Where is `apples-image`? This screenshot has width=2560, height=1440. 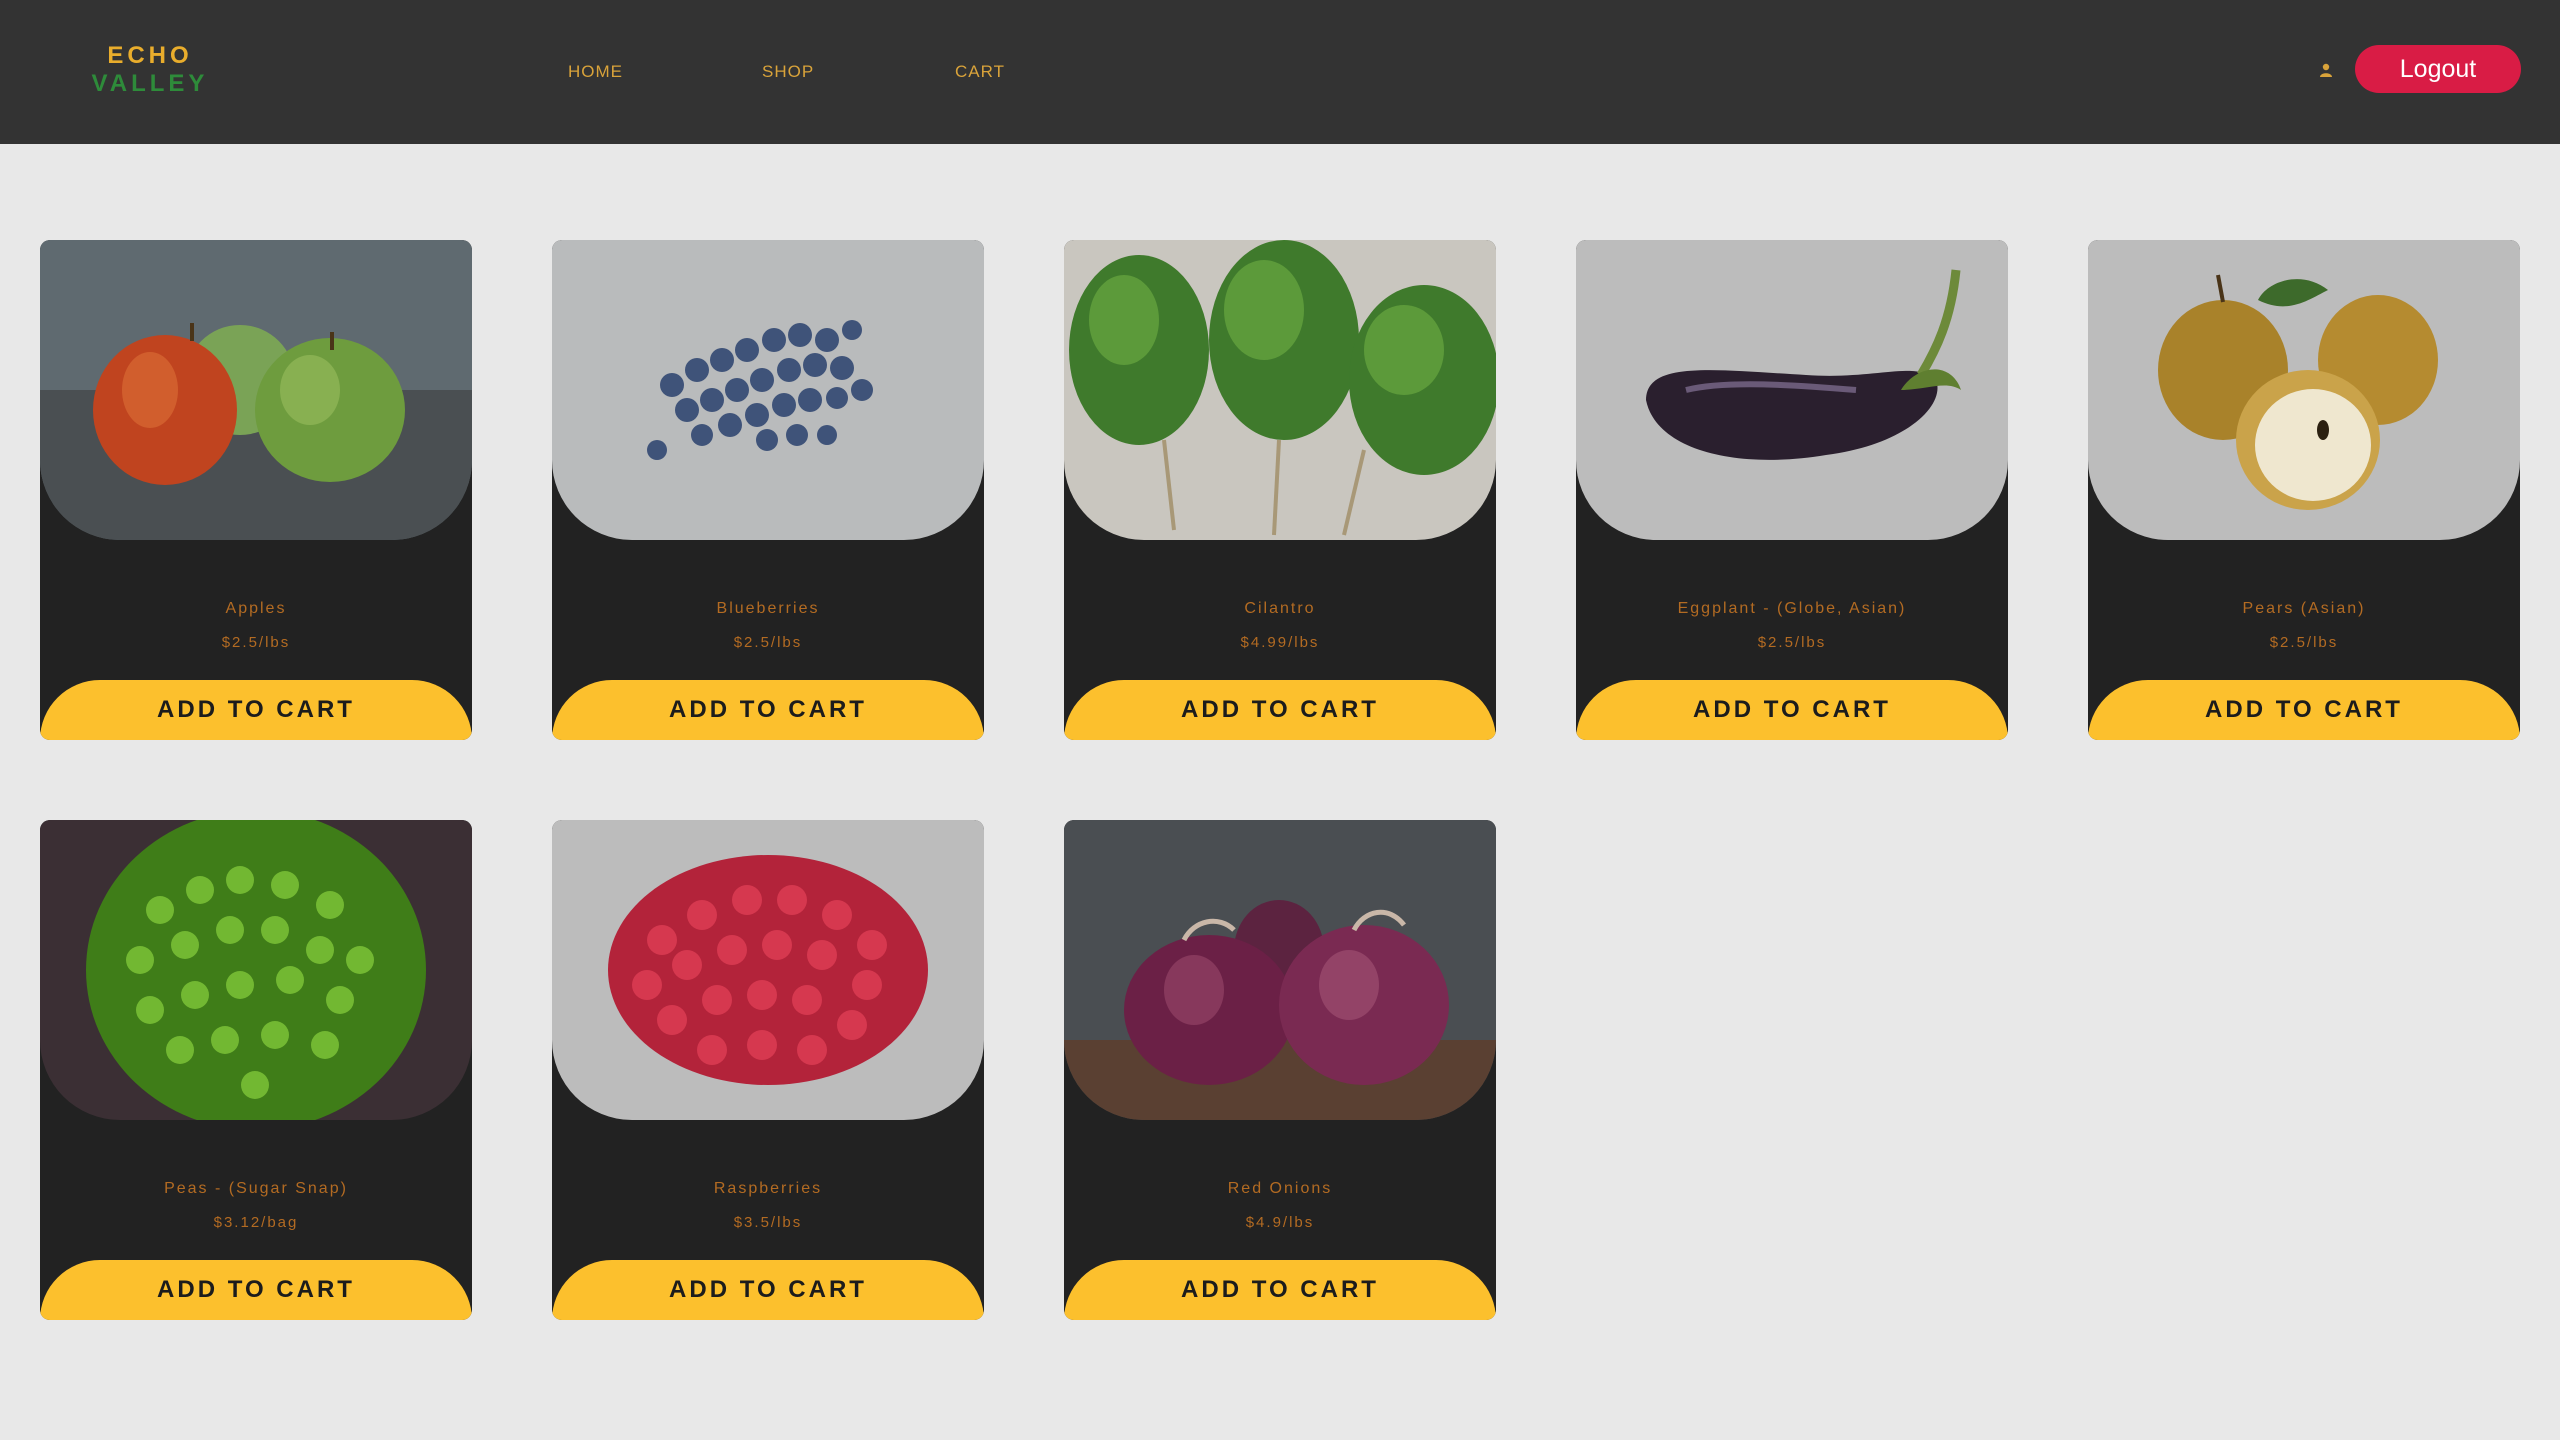
apples-image is located at coordinates (256, 390).